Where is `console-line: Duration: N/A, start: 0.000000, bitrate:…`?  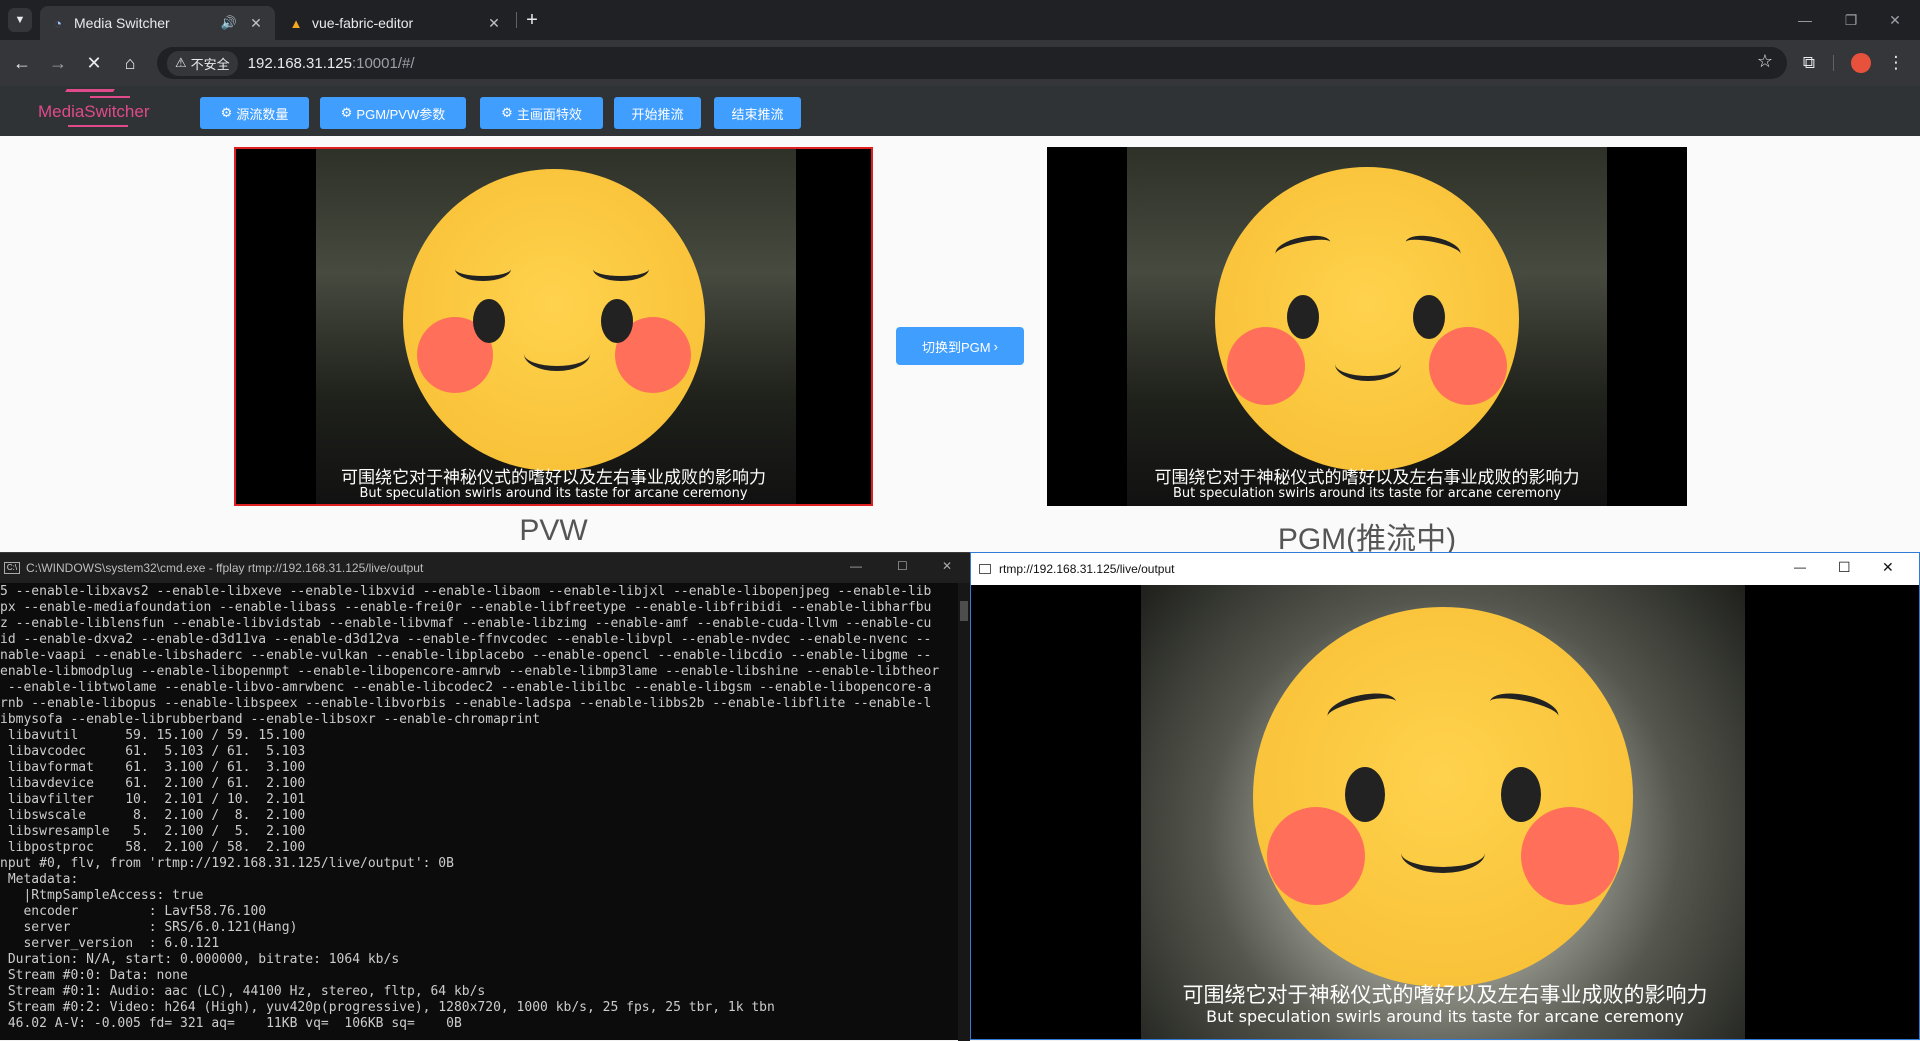 console-line: Duration: N/A, start: 0.000000, bitrate:… is located at coordinates (200, 959).